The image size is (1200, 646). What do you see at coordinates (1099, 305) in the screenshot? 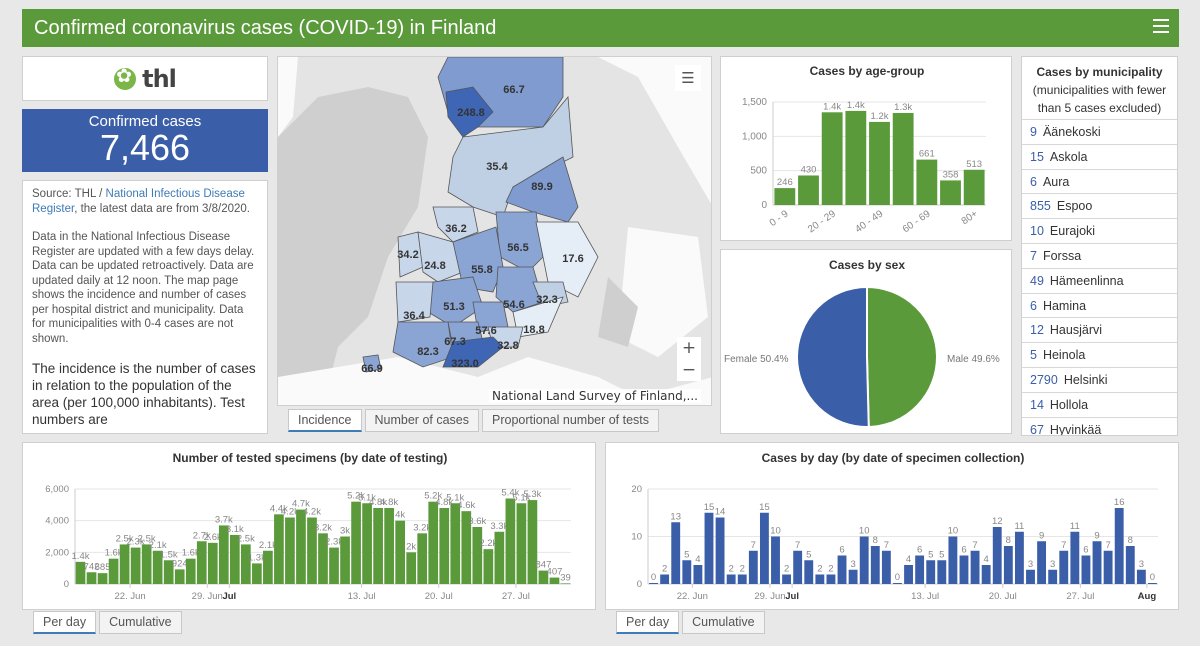
I see `municipality-row: 6 Hamina` at bounding box center [1099, 305].